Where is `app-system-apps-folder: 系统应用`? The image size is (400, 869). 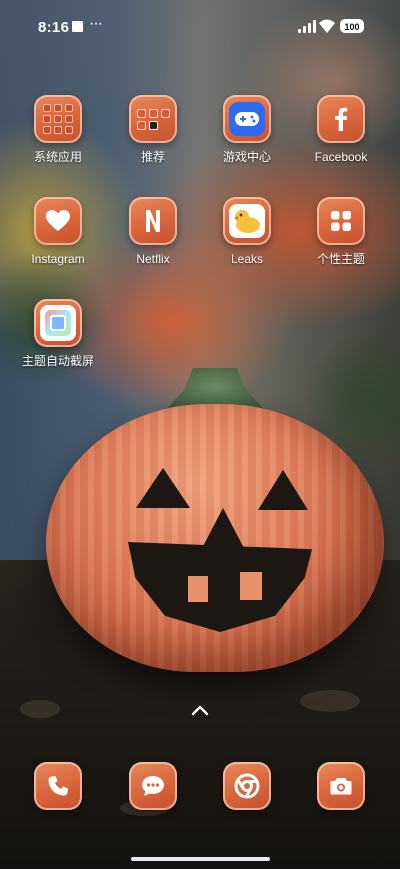
app-system-apps-folder: 系统应用 is located at coordinates (58, 129).